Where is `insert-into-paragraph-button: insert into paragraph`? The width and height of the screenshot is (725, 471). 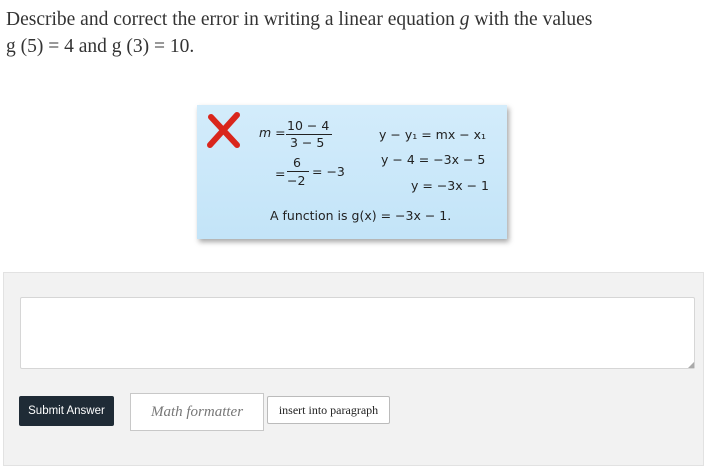 insert-into-paragraph-button: insert into paragraph is located at coordinates (328, 410).